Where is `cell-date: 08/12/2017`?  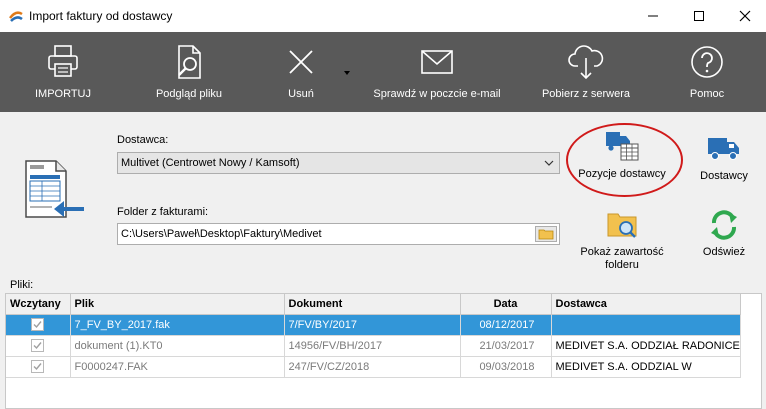
cell-date: 08/12/2017 is located at coordinates (506, 325).